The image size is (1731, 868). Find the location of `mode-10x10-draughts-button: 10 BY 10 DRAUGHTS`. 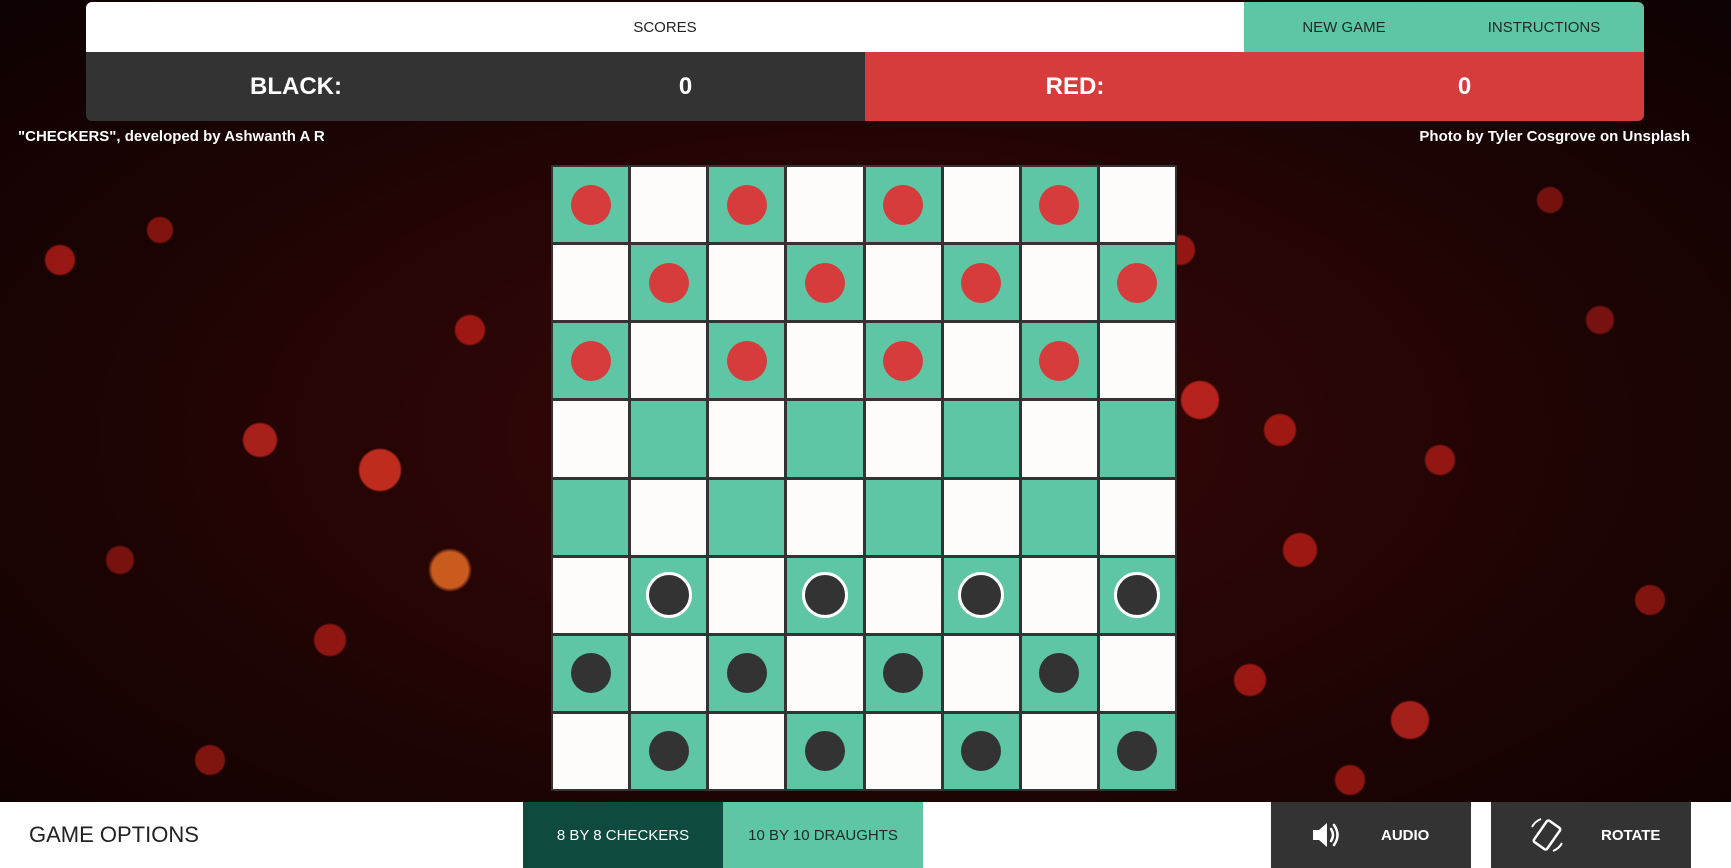

mode-10x10-draughts-button: 10 BY 10 DRAUGHTS is located at coordinates (823, 835).